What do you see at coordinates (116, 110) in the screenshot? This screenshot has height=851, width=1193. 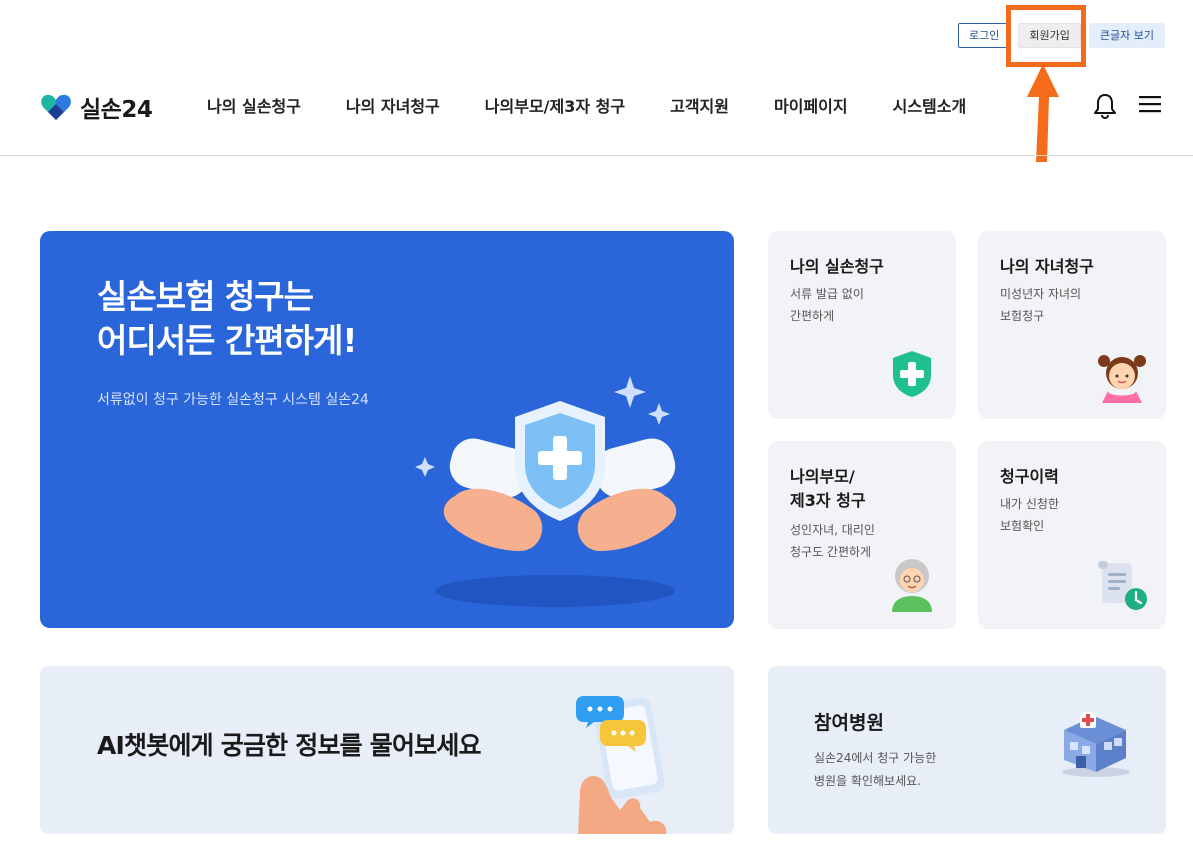 I see `logo-text: 실손24` at bounding box center [116, 110].